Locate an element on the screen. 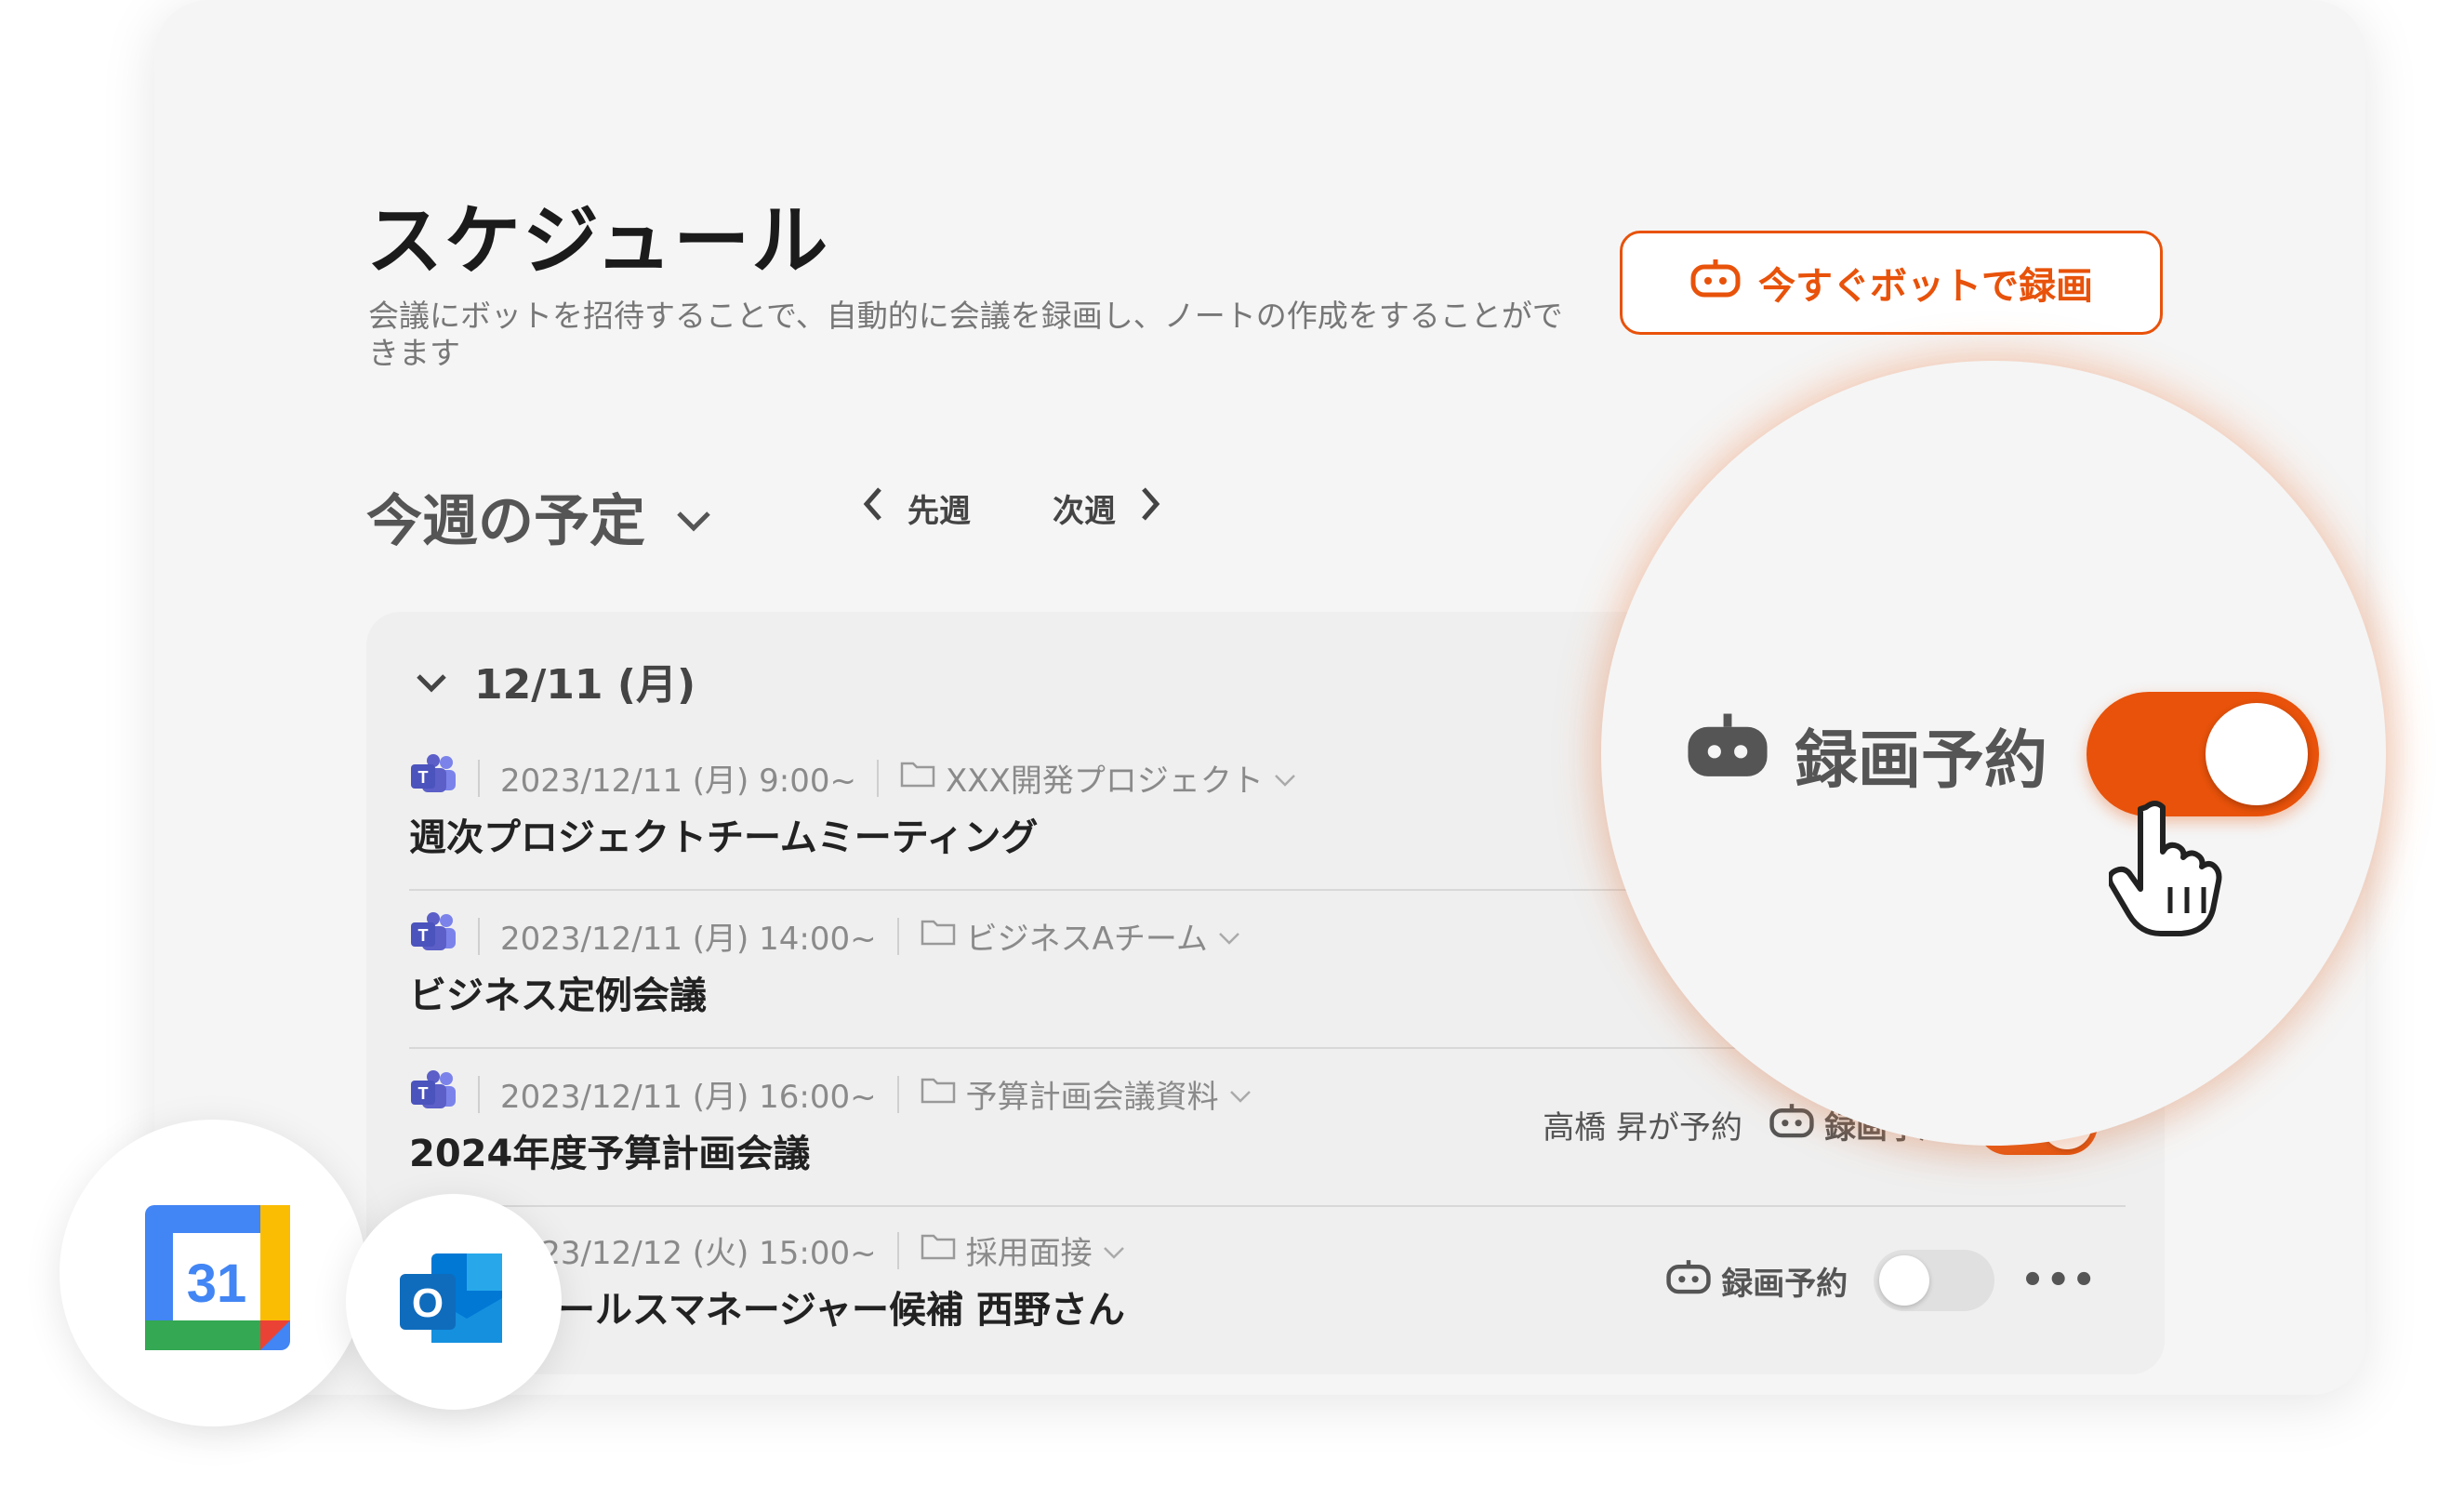  svg-text: 31 is located at coordinates (217, 1283).